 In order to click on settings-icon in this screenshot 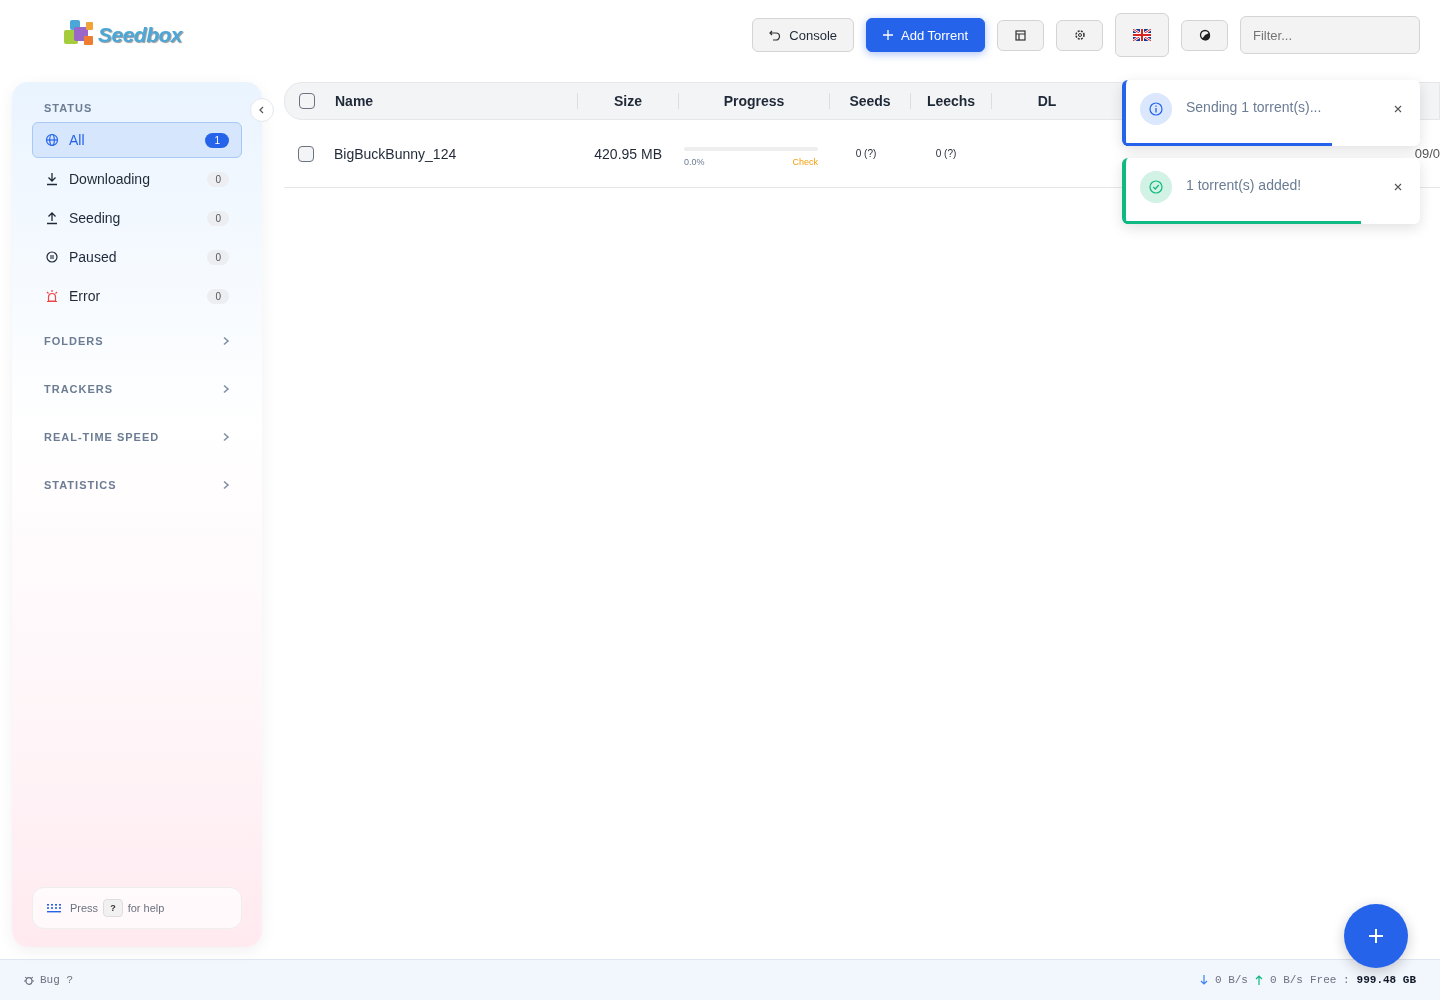, I will do `click(1079, 35)`.